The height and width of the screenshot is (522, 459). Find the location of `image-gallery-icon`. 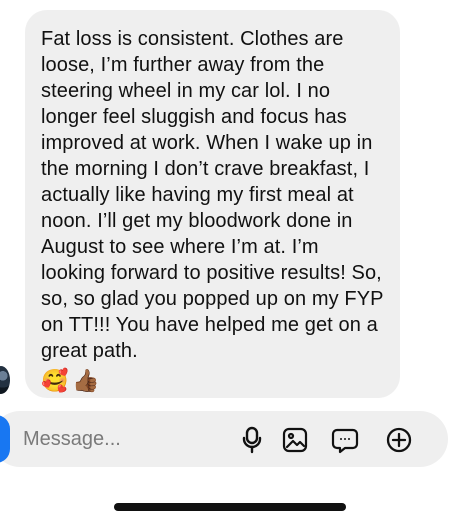

image-gallery-icon is located at coordinates (295, 440).